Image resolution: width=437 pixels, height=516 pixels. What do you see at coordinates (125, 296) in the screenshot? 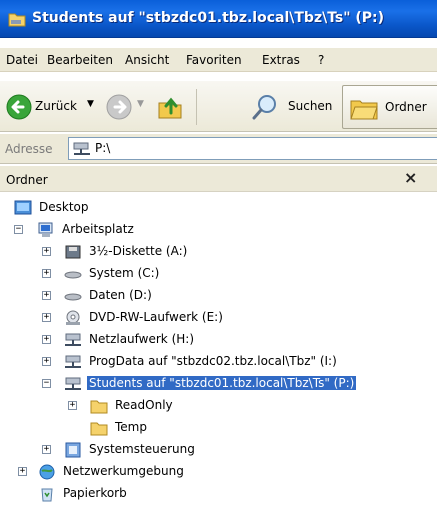
I see `tree-item-daten: + Daten (D:)` at bounding box center [125, 296].